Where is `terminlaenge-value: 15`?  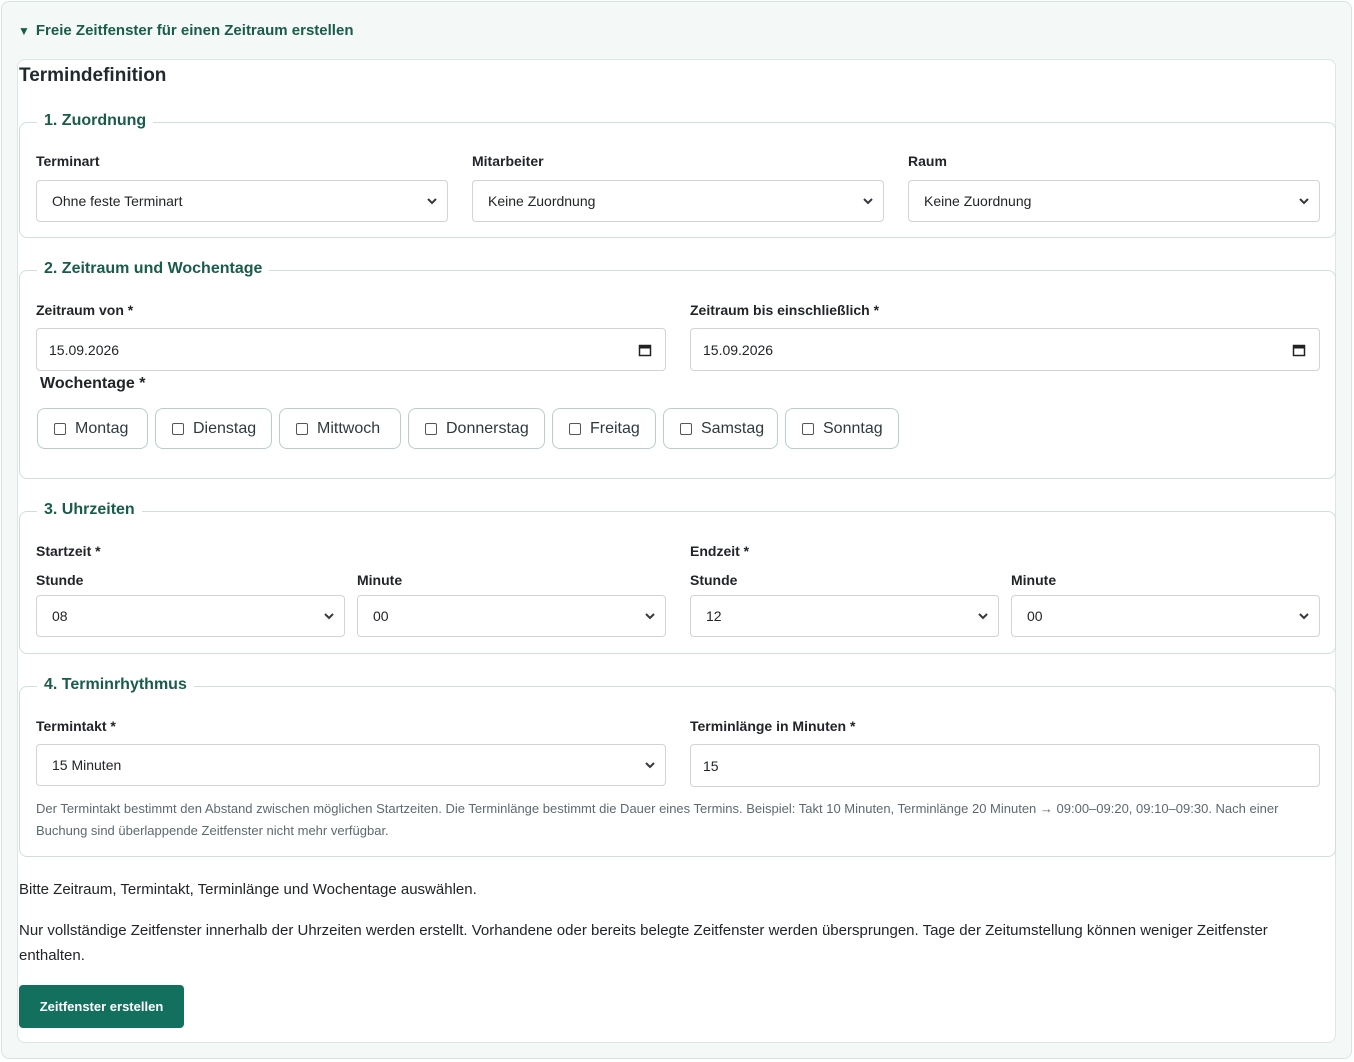
terminlaenge-value: 15 is located at coordinates (711, 765).